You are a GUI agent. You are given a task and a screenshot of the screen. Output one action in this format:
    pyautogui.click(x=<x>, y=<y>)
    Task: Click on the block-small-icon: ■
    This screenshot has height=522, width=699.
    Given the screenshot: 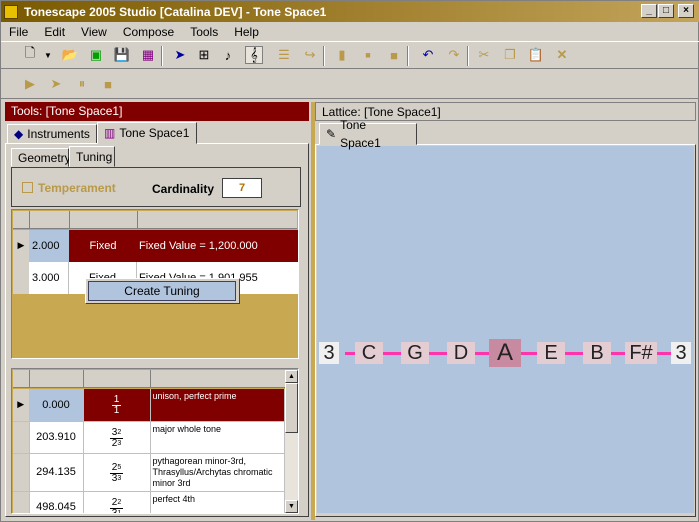 What is the action you would take?
    pyautogui.click(x=368, y=55)
    